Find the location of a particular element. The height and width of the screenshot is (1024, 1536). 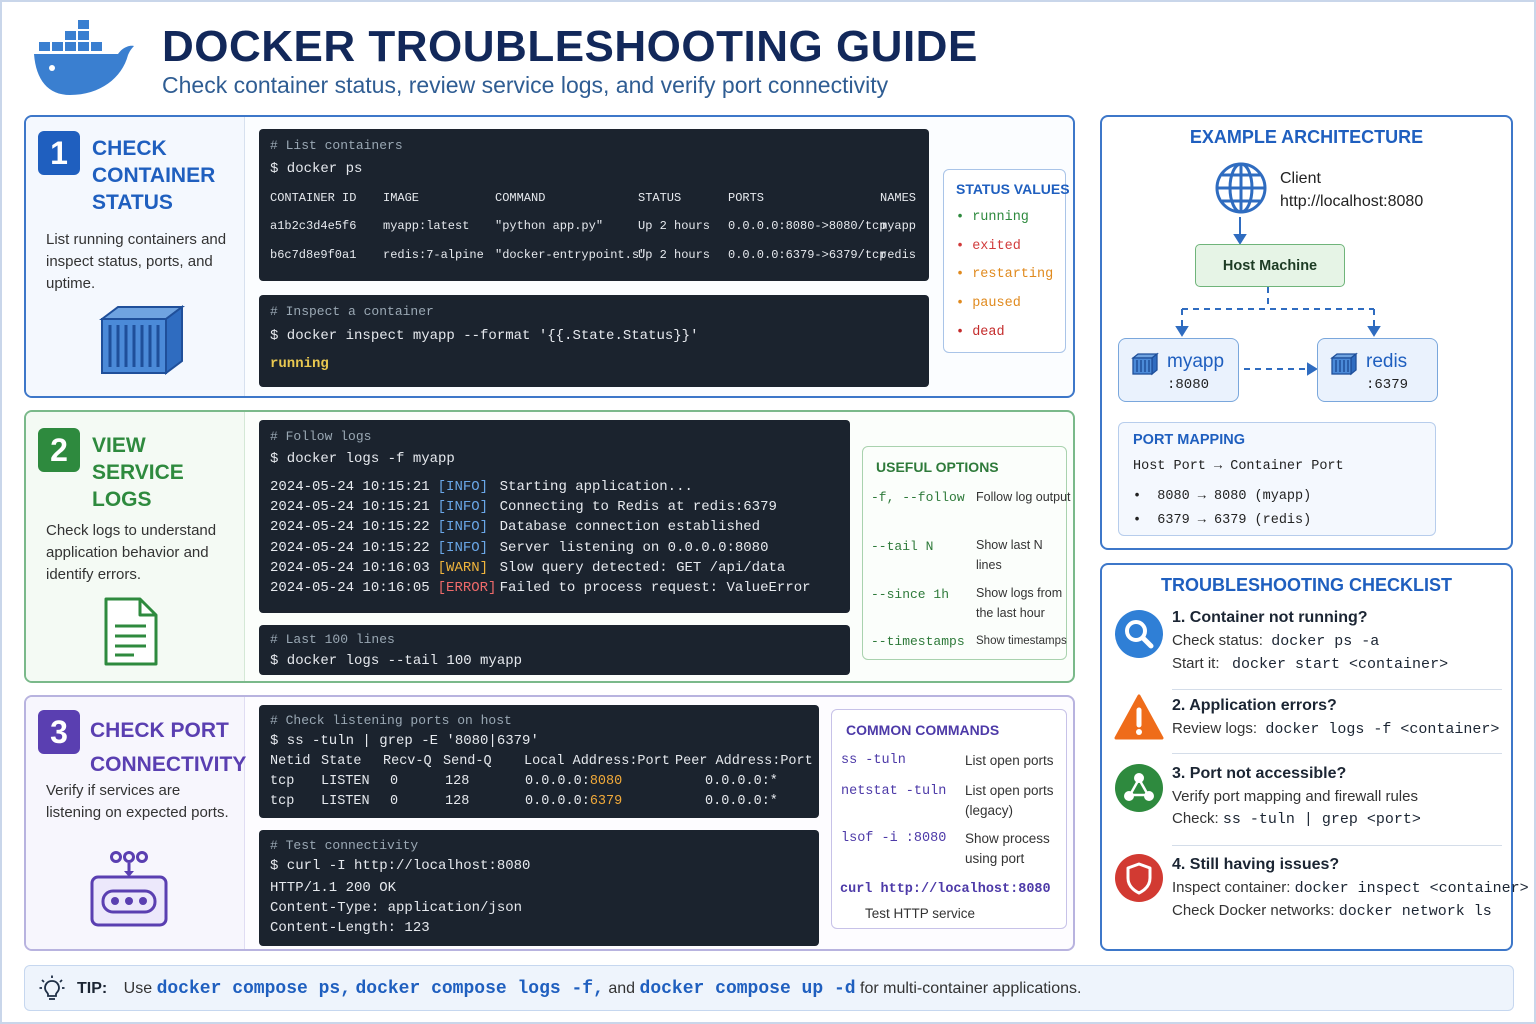

document-icon is located at coordinates (131, 631).